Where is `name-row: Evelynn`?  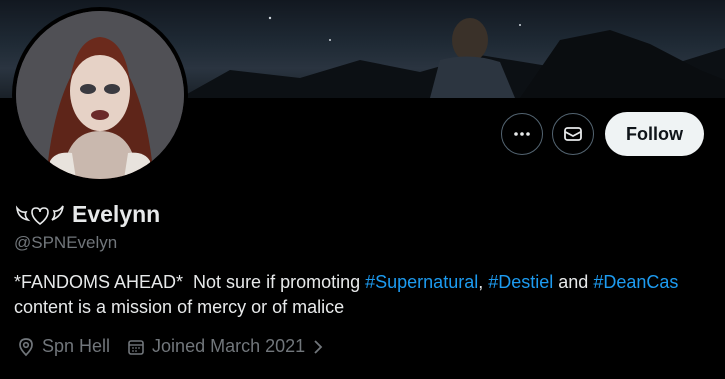
name-row: Evelynn is located at coordinates (87, 214).